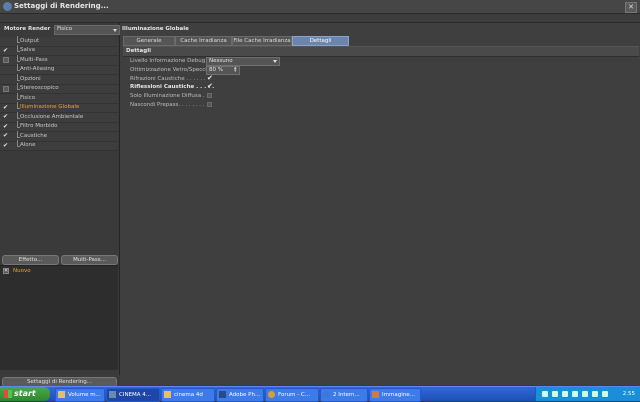 Image resolution: width=640 pixels, height=402 pixels. What do you see at coordinates (271, 394) in the screenshot?
I see `browser-icon` at bounding box center [271, 394].